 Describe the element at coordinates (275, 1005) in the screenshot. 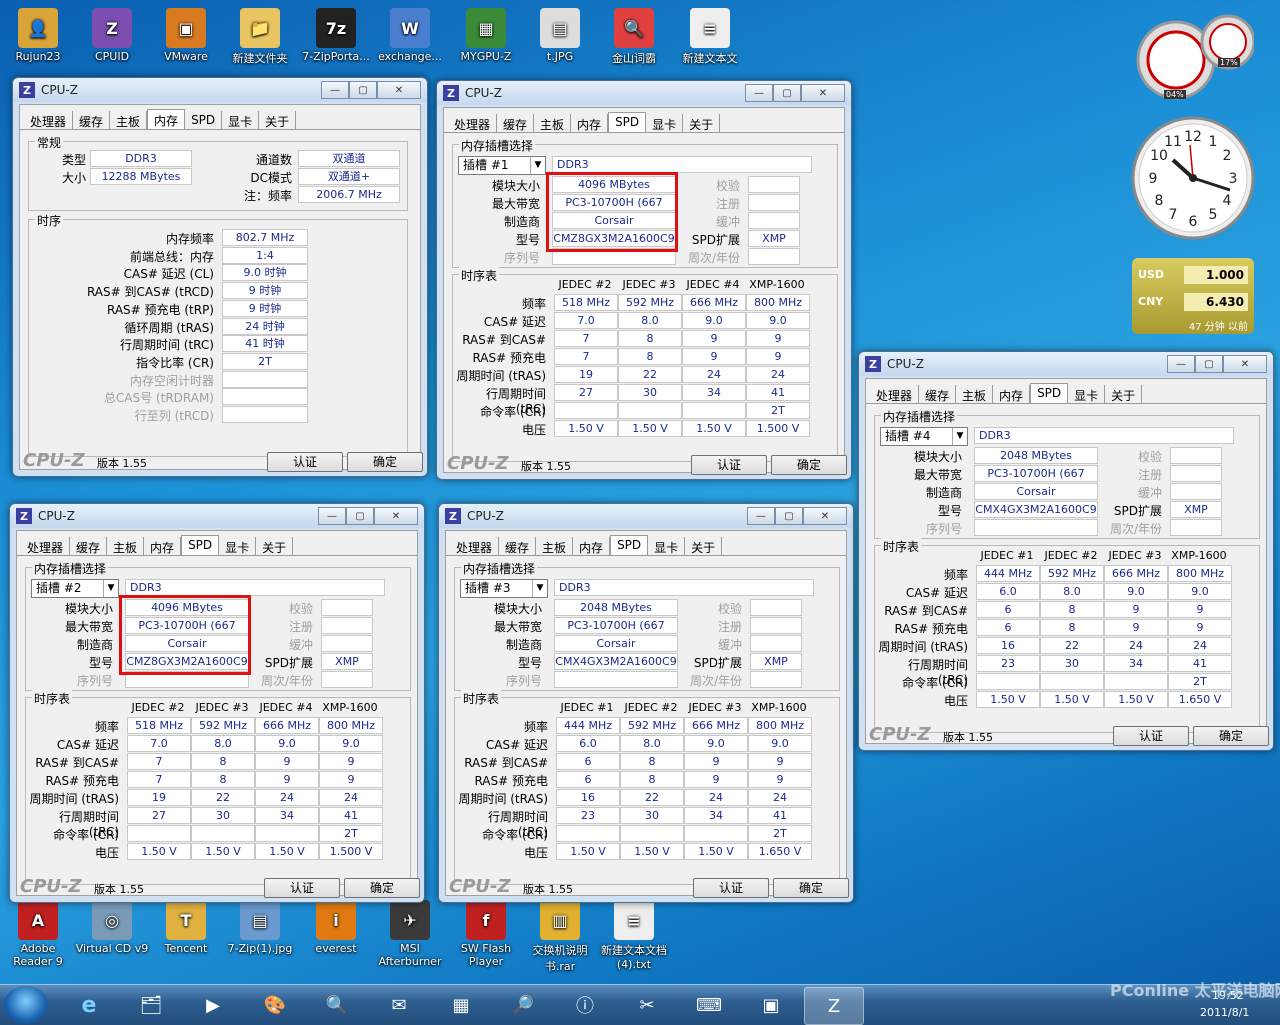

I see `taskbar-button: 🎨` at that location.